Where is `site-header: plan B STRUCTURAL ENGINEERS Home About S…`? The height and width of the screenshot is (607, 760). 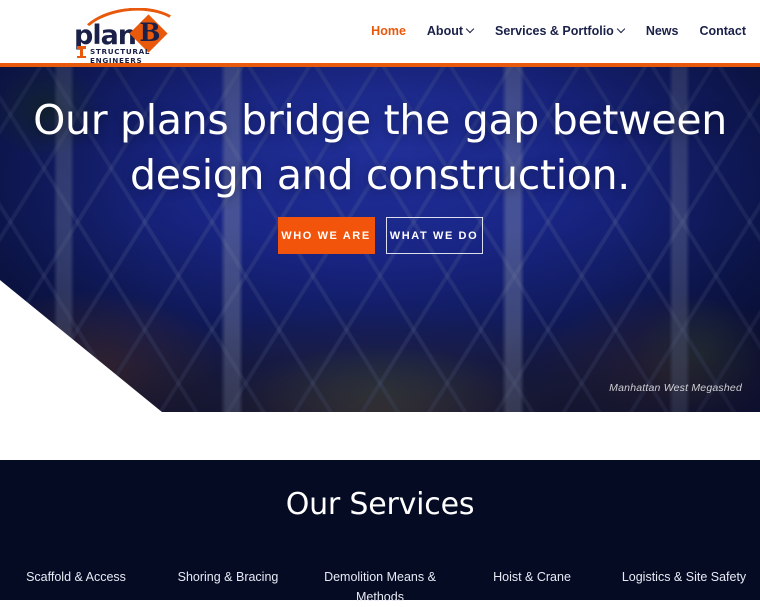 site-header: plan B STRUCTURAL ENGINEERS Home About S… is located at coordinates (380, 32).